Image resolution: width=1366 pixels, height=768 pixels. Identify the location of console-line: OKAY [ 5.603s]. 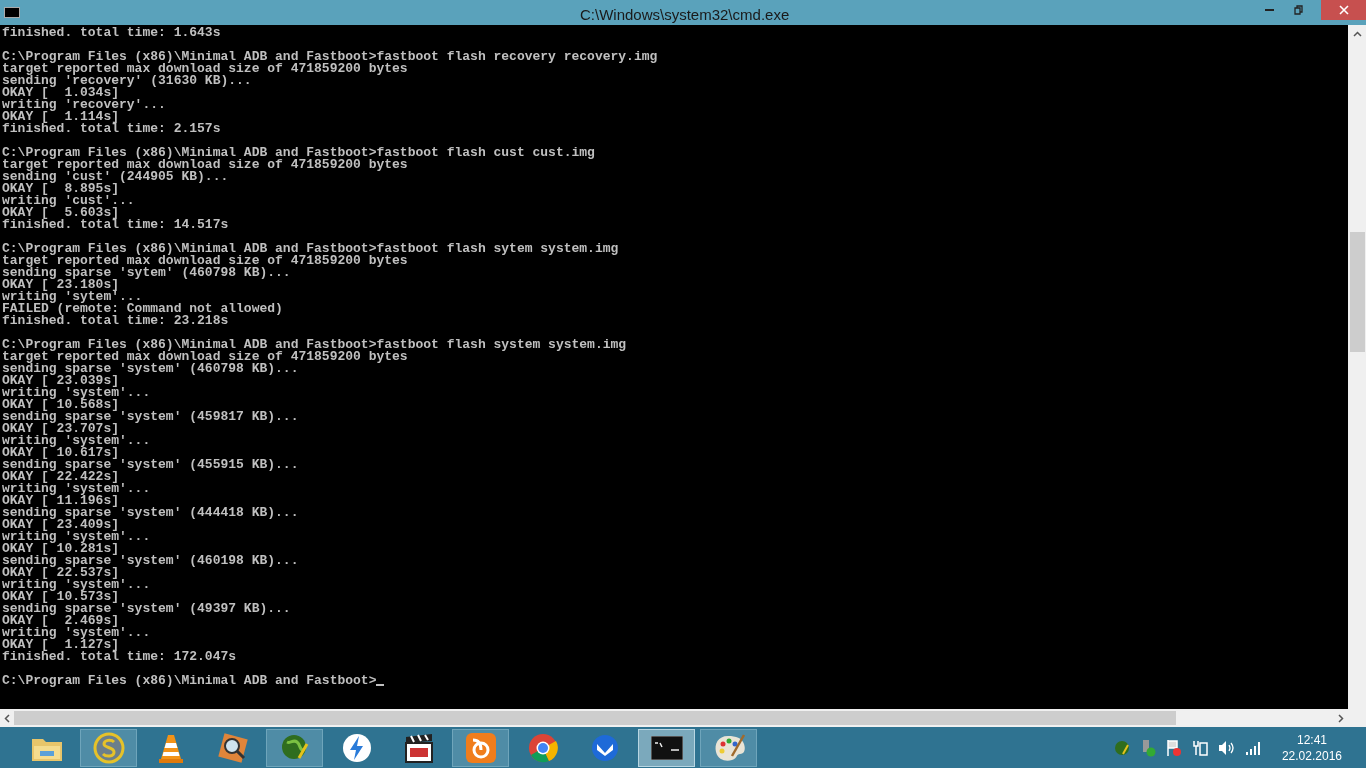
(61, 213).